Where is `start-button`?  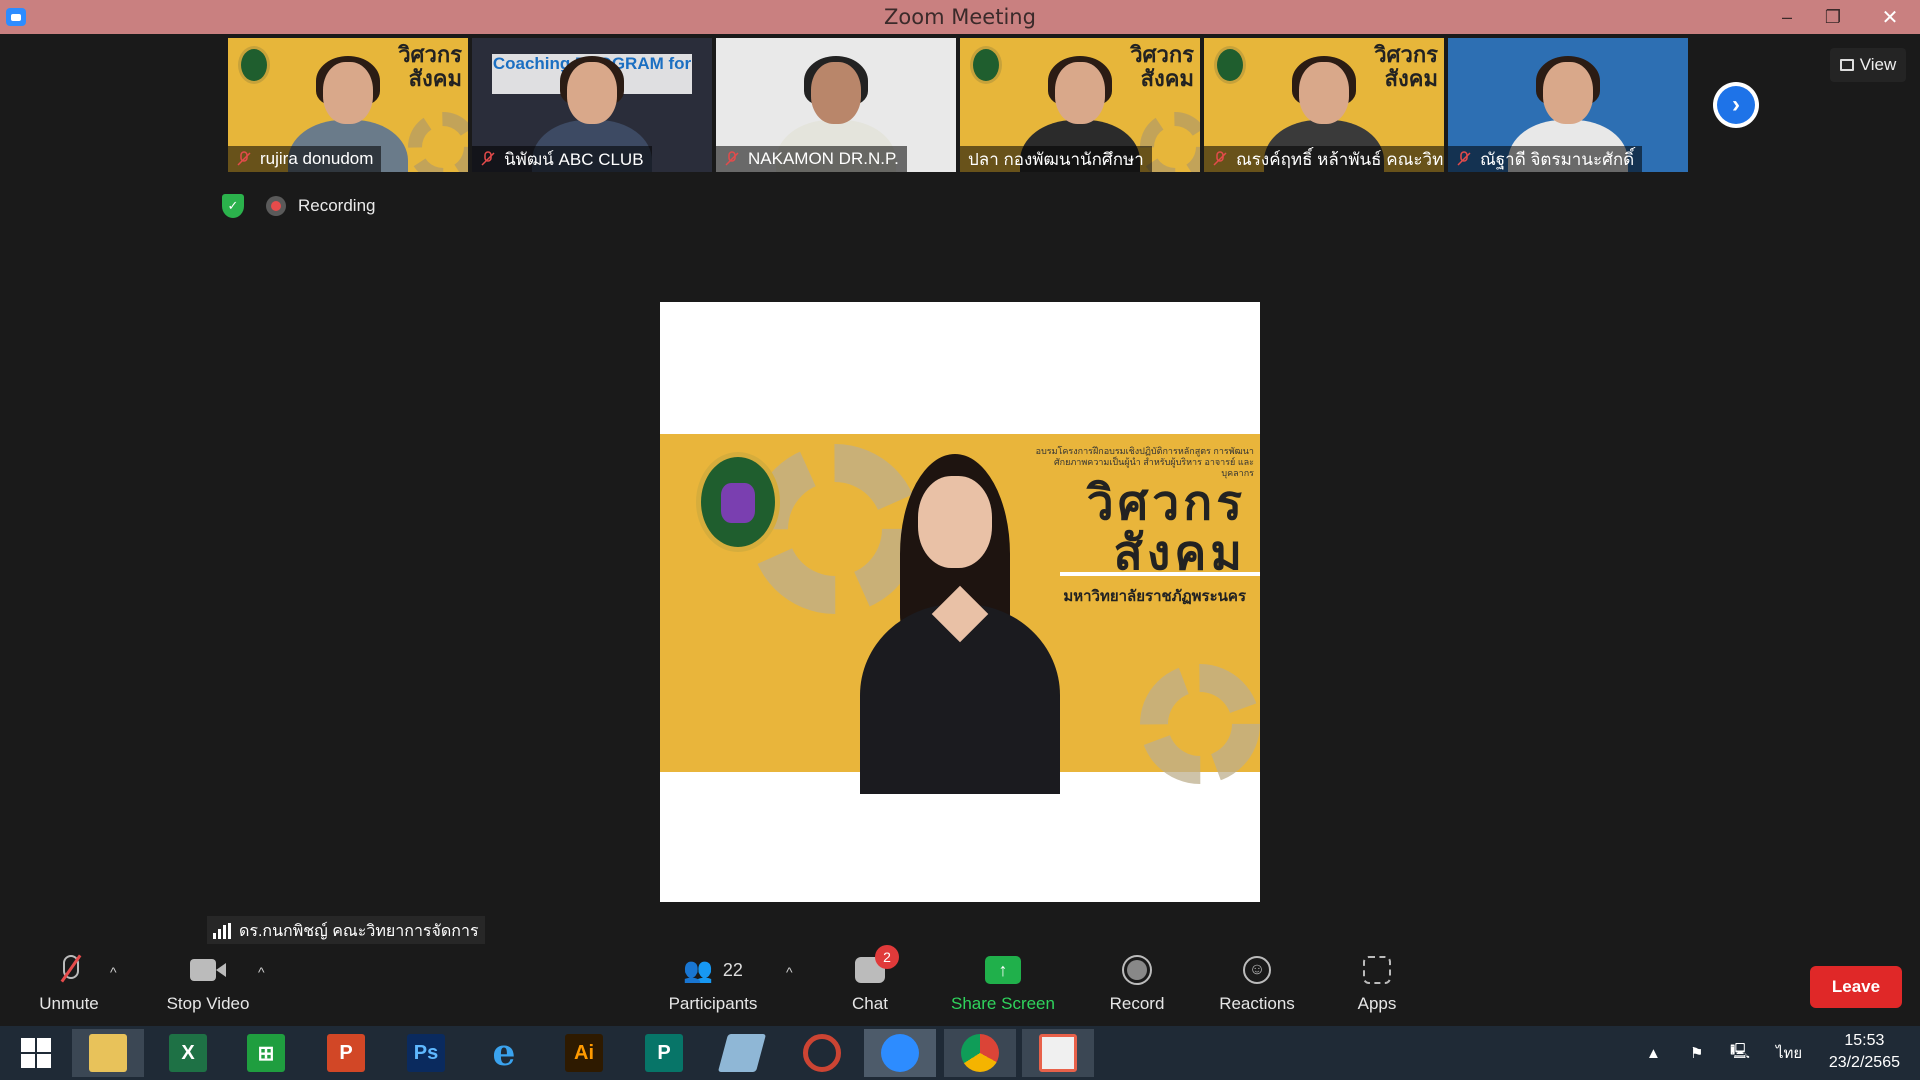 start-button is located at coordinates (36, 1053).